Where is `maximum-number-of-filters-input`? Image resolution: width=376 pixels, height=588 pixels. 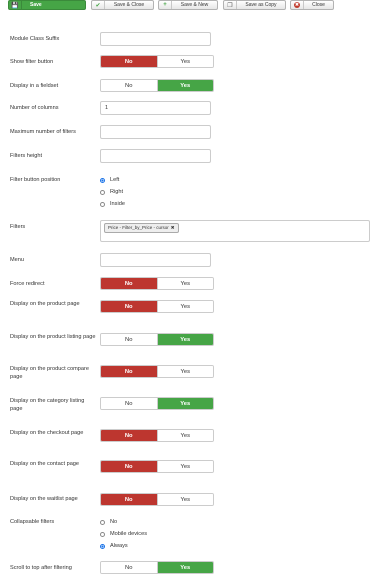 maximum-number-of-filters-input is located at coordinates (155, 132).